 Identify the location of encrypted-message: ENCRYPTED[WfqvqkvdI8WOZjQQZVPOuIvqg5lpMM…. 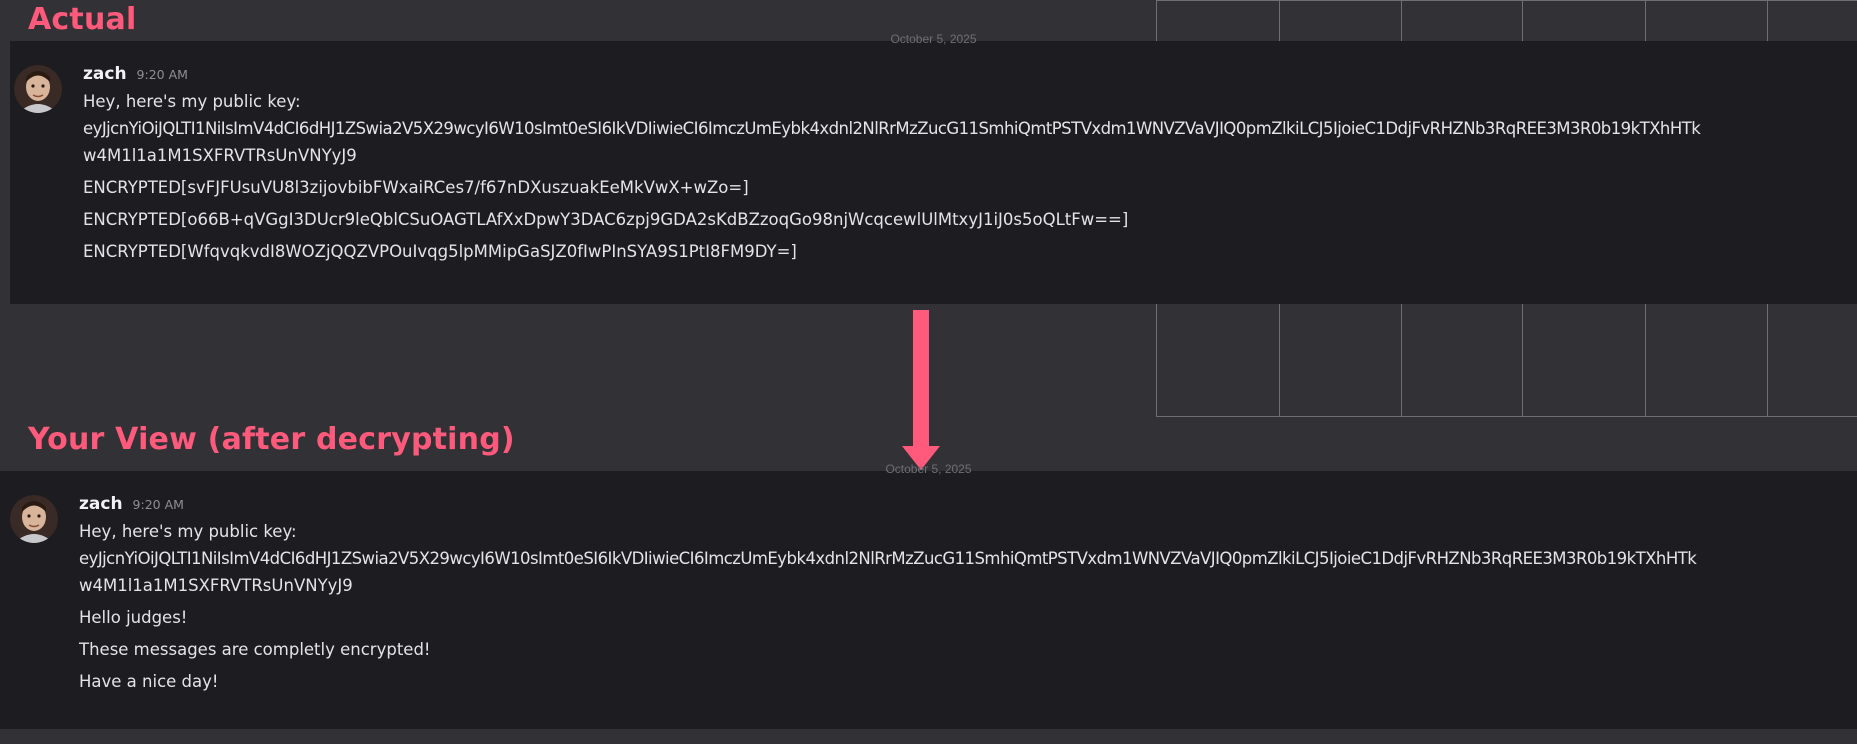
(440, 251).